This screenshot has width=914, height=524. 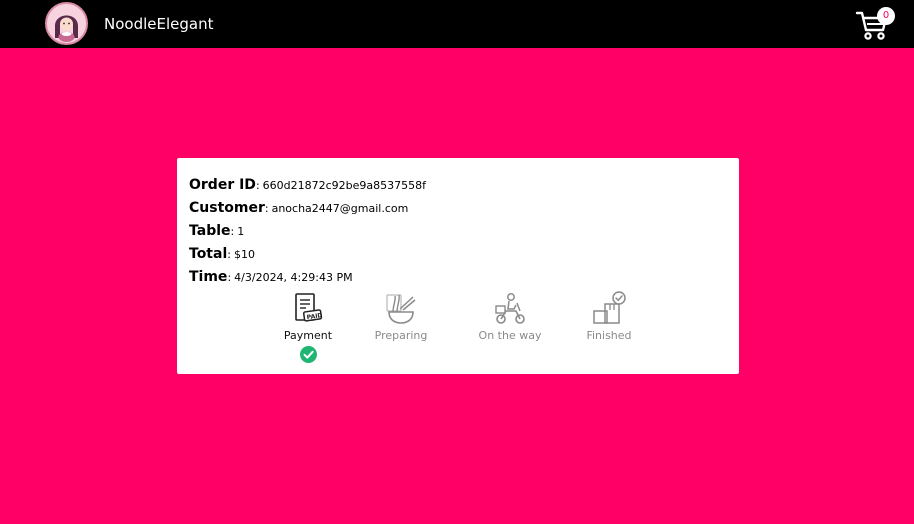 I want to click on time-value: 4/3/2024, 4:29:43 PM, so click(x=293, y=277).